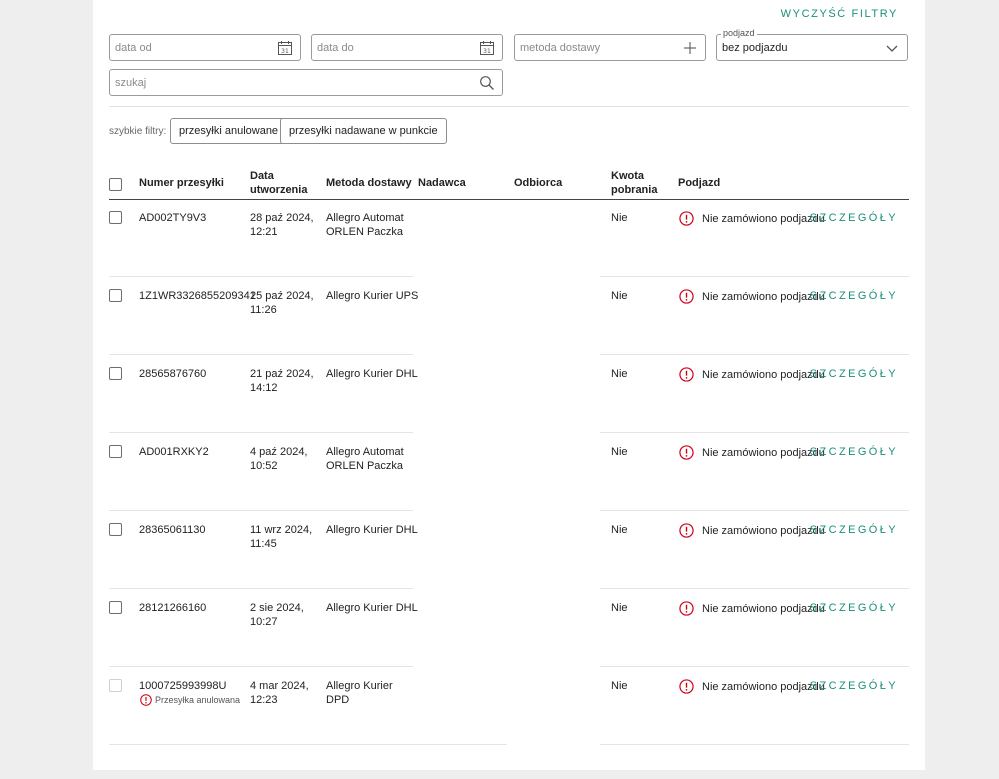 The image size is (999, 779). What do you see at coordinates (264, 622) in the screenshot?
I see `created-time: 10:27` at bounding box center [264, 622].